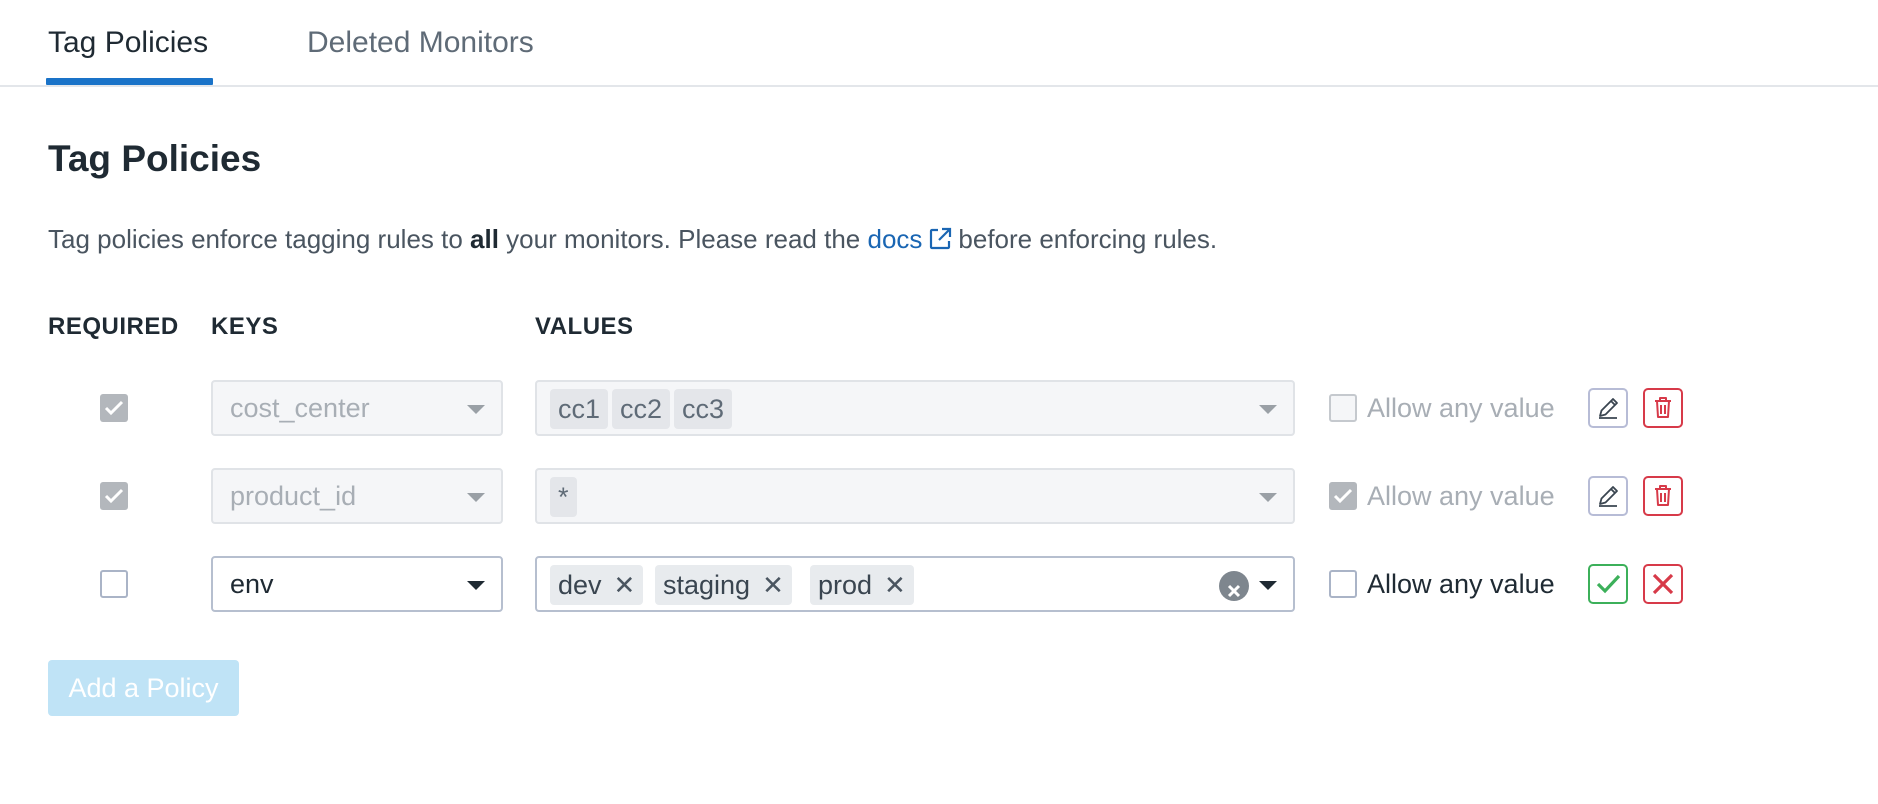 This screenshot has height=804, width=1878. What do you see at coordinates (155, 158) in the screenshot?
I see `page-title: Tag Policies` at bounding box center [155, 158].